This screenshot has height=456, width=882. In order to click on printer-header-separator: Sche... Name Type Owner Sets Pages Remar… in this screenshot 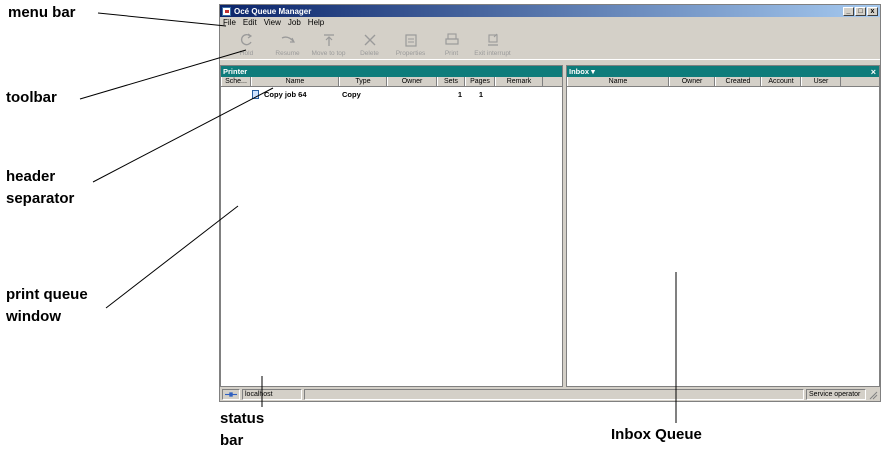, I will do `click(391, 82)`.